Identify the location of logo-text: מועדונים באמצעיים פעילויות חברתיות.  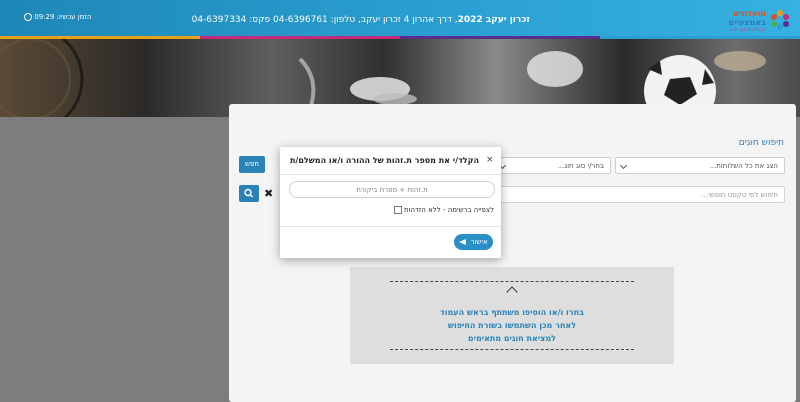
(747, 21).